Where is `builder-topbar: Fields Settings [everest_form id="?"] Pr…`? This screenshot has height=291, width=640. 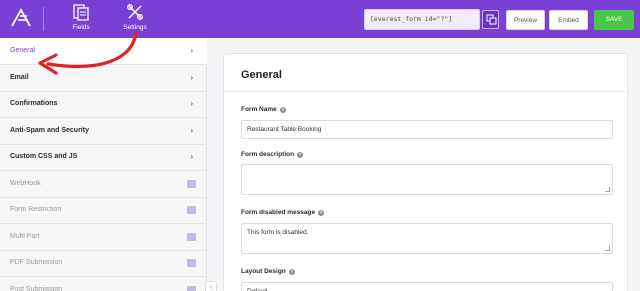
builder-topbar: Fields Settings [everest_form id="?"] Pr… is located at coordinates (320, 19).